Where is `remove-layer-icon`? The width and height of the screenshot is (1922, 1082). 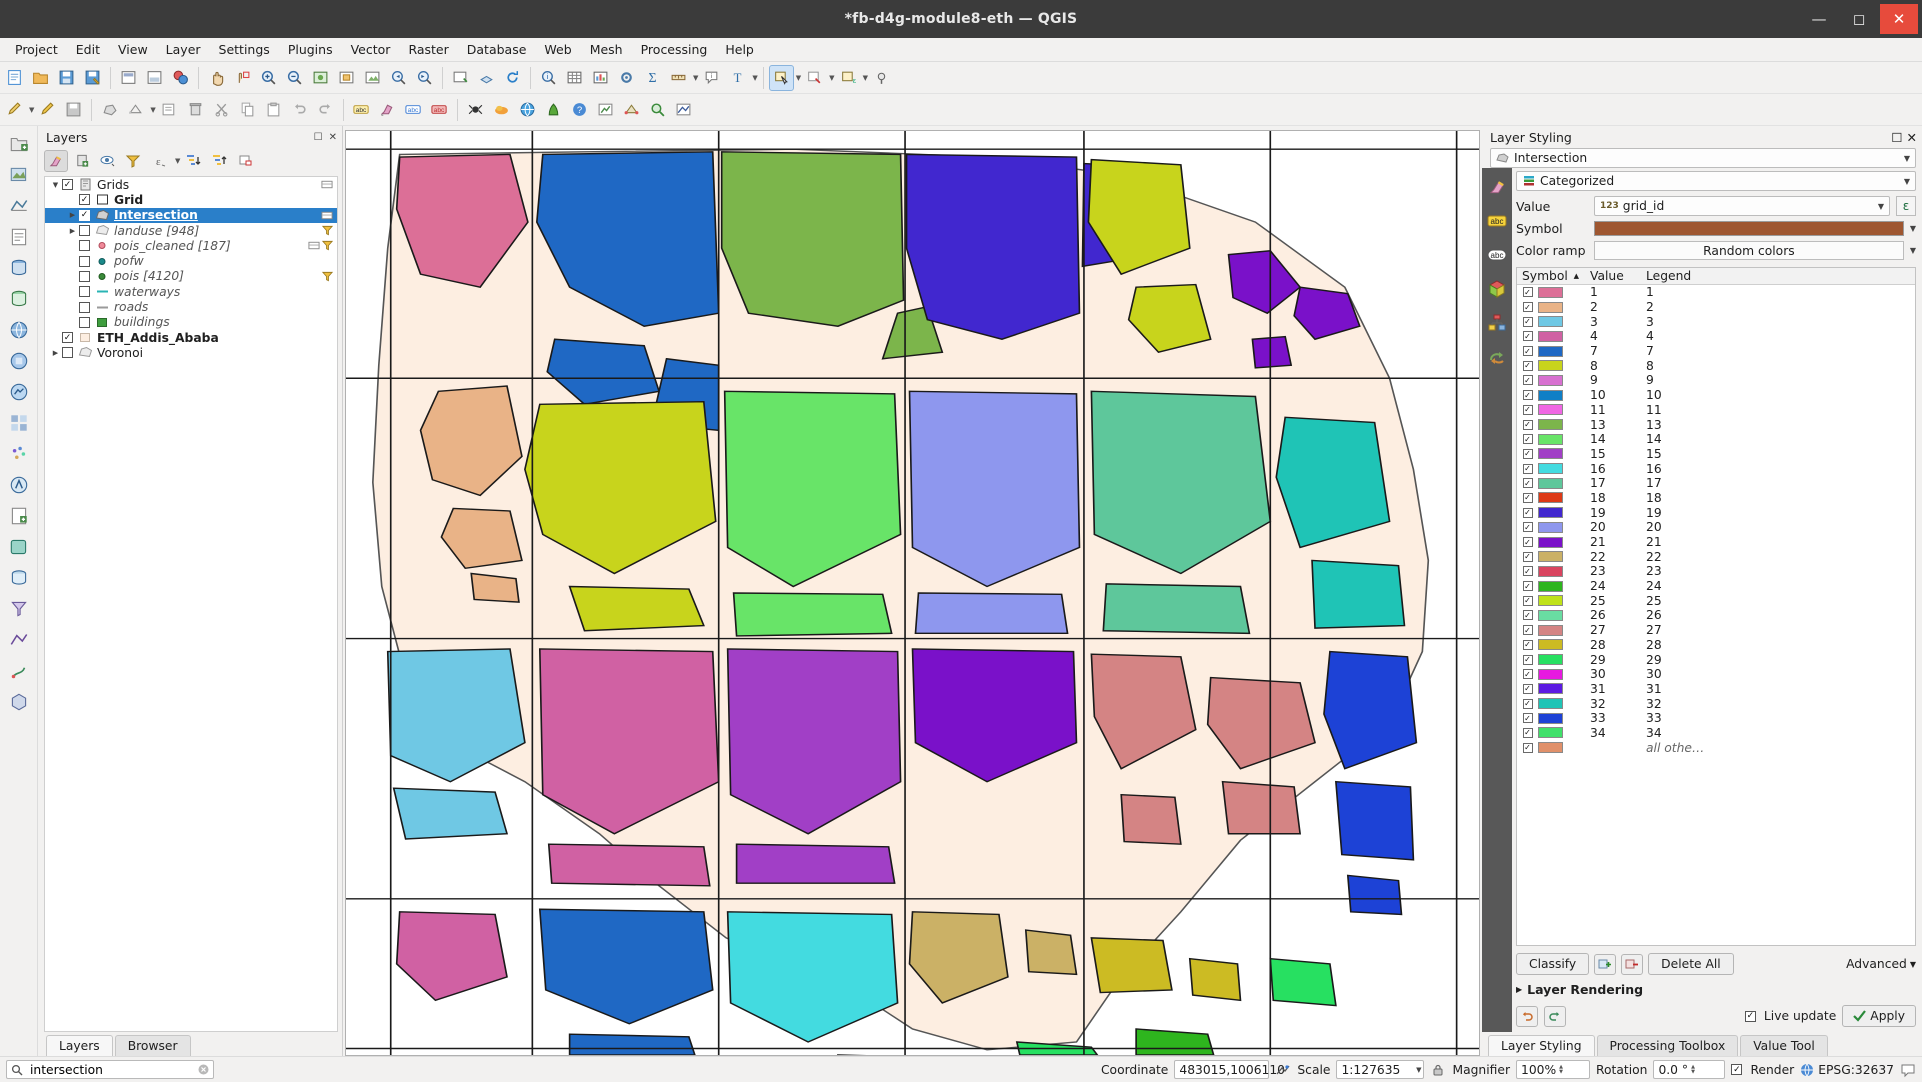
remove-layer-icon is located at coordinates (246, 161).